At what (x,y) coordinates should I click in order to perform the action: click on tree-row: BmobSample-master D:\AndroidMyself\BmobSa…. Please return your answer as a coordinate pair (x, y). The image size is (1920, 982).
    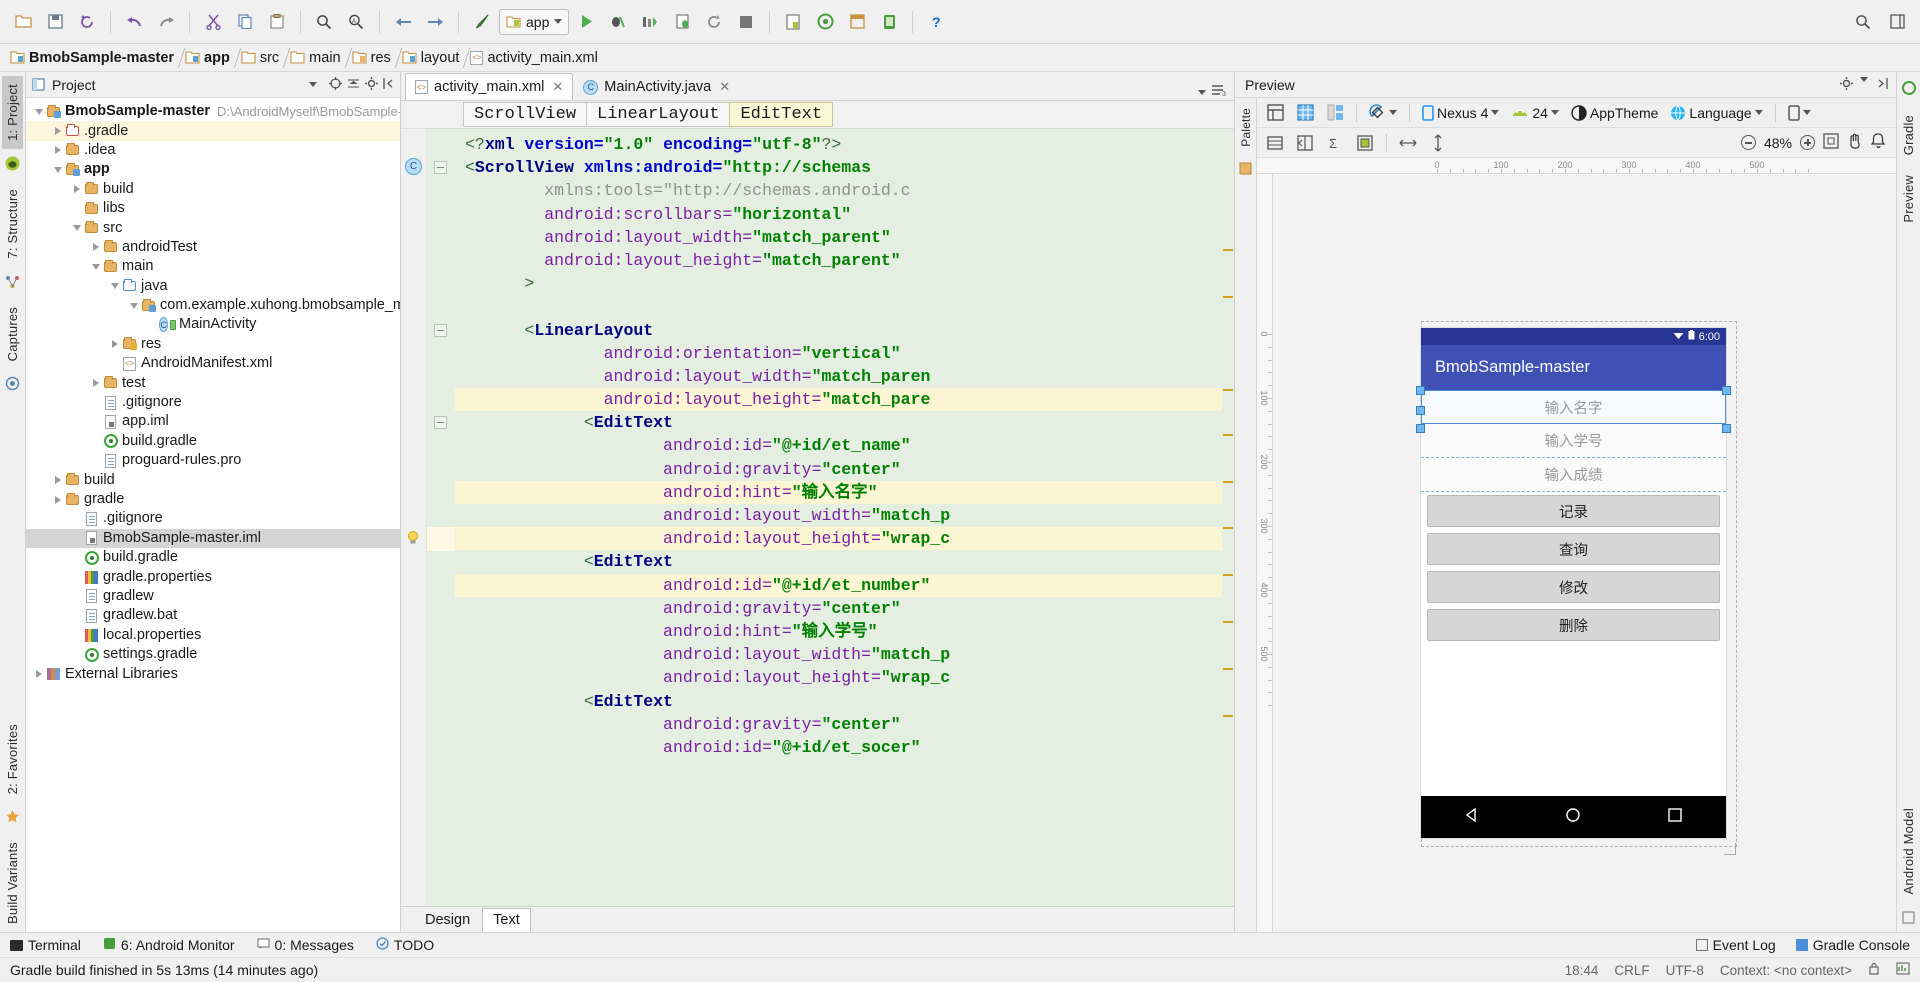
    Looking at the image, I should click on (213, 111).